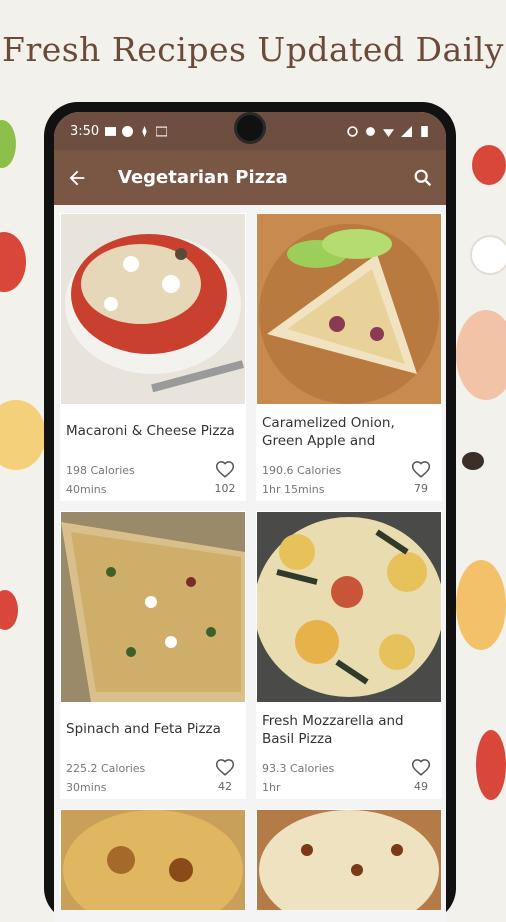 This screenshot has height=922, width=506. I want to click on notification-icon, so click(144, 131).